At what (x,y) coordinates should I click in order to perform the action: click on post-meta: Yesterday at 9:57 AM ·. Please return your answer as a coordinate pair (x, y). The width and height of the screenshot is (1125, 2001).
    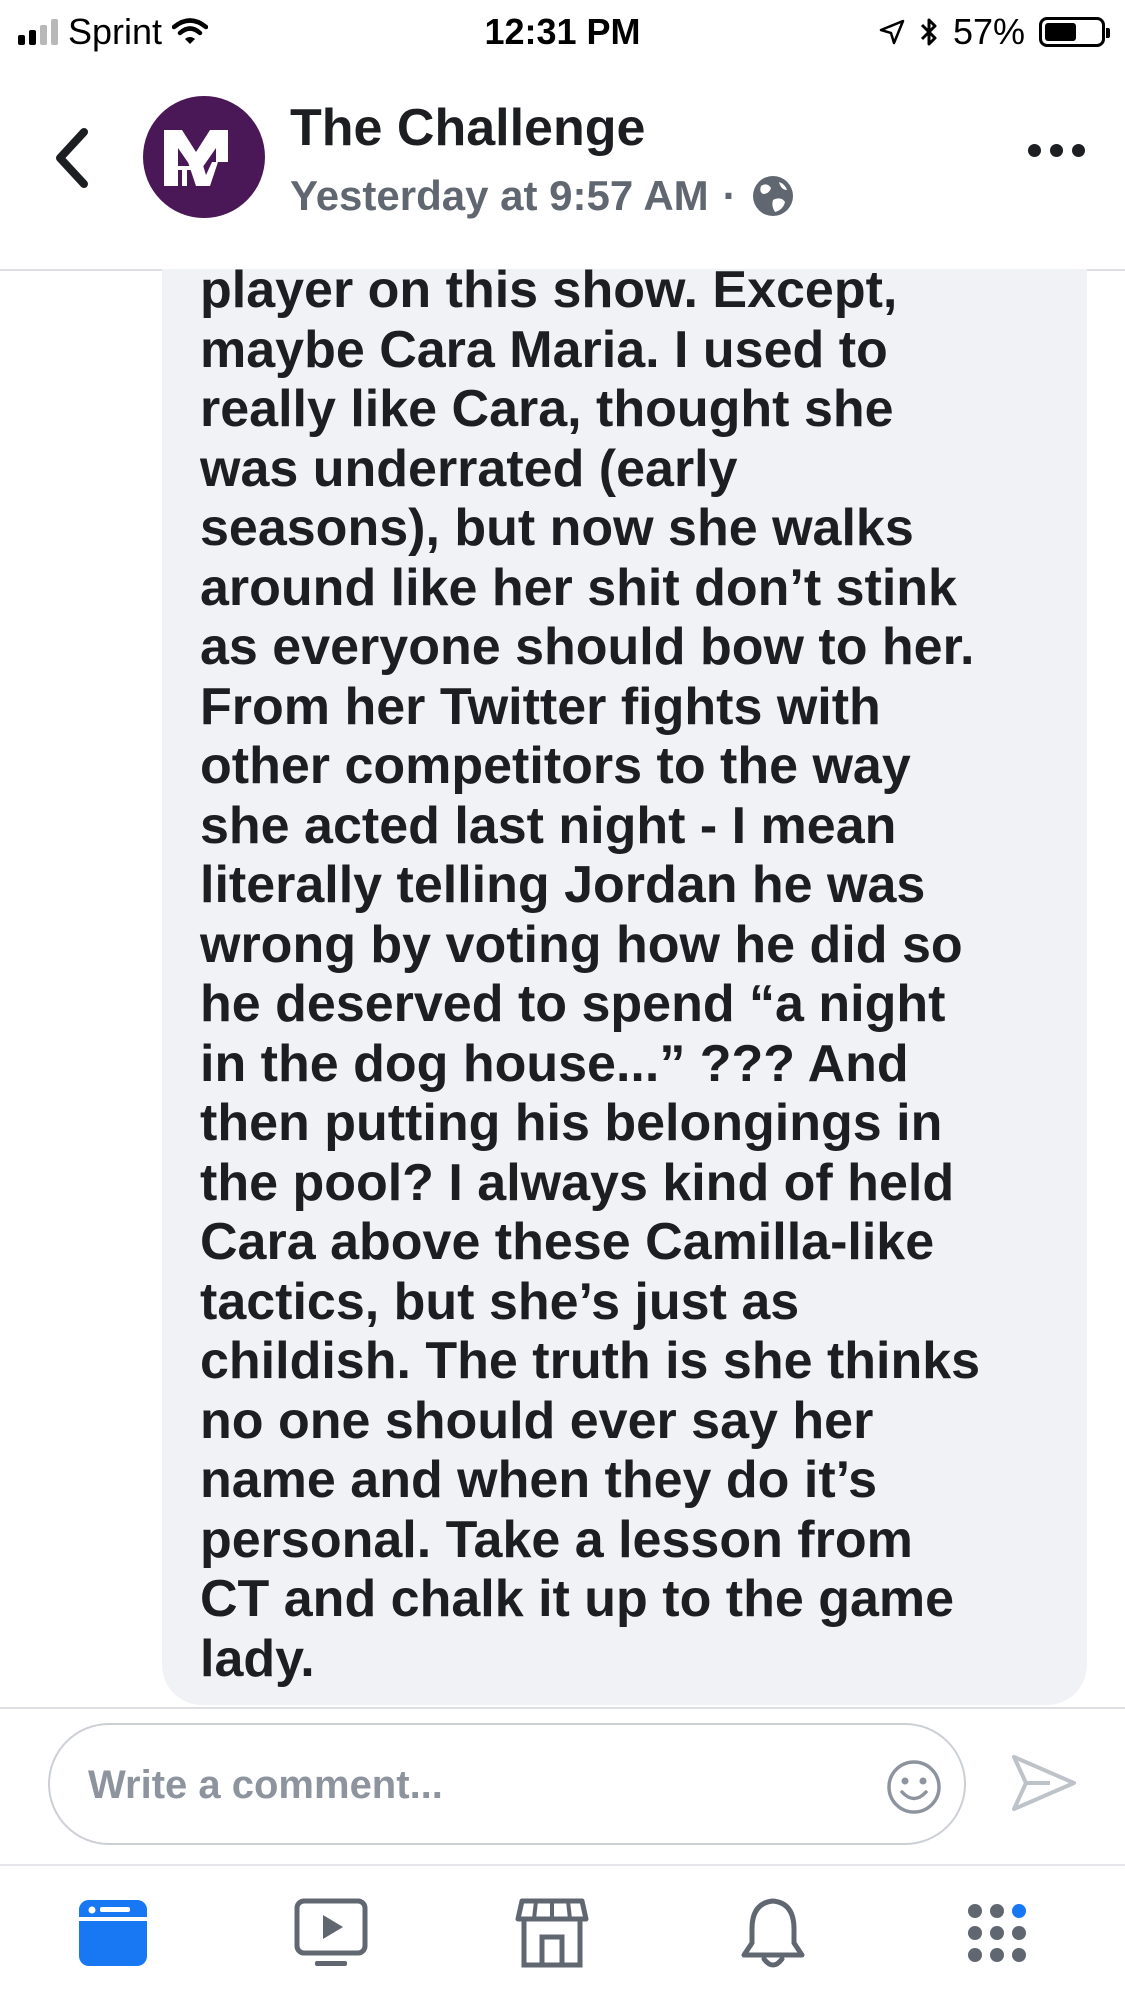
    Looking at the image, I should click on (542, 196).